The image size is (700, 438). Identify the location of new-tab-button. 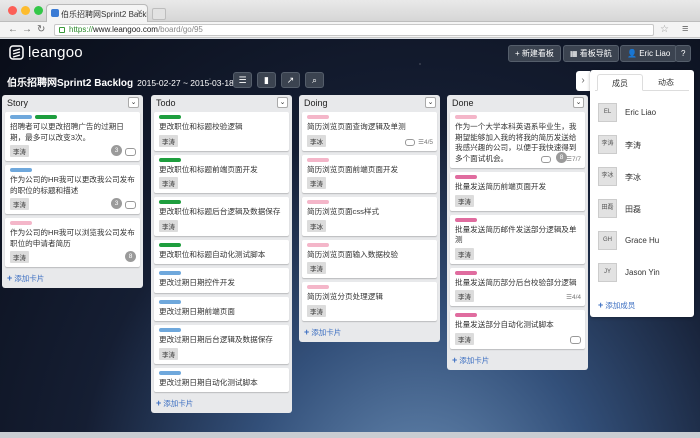
(159, 14).